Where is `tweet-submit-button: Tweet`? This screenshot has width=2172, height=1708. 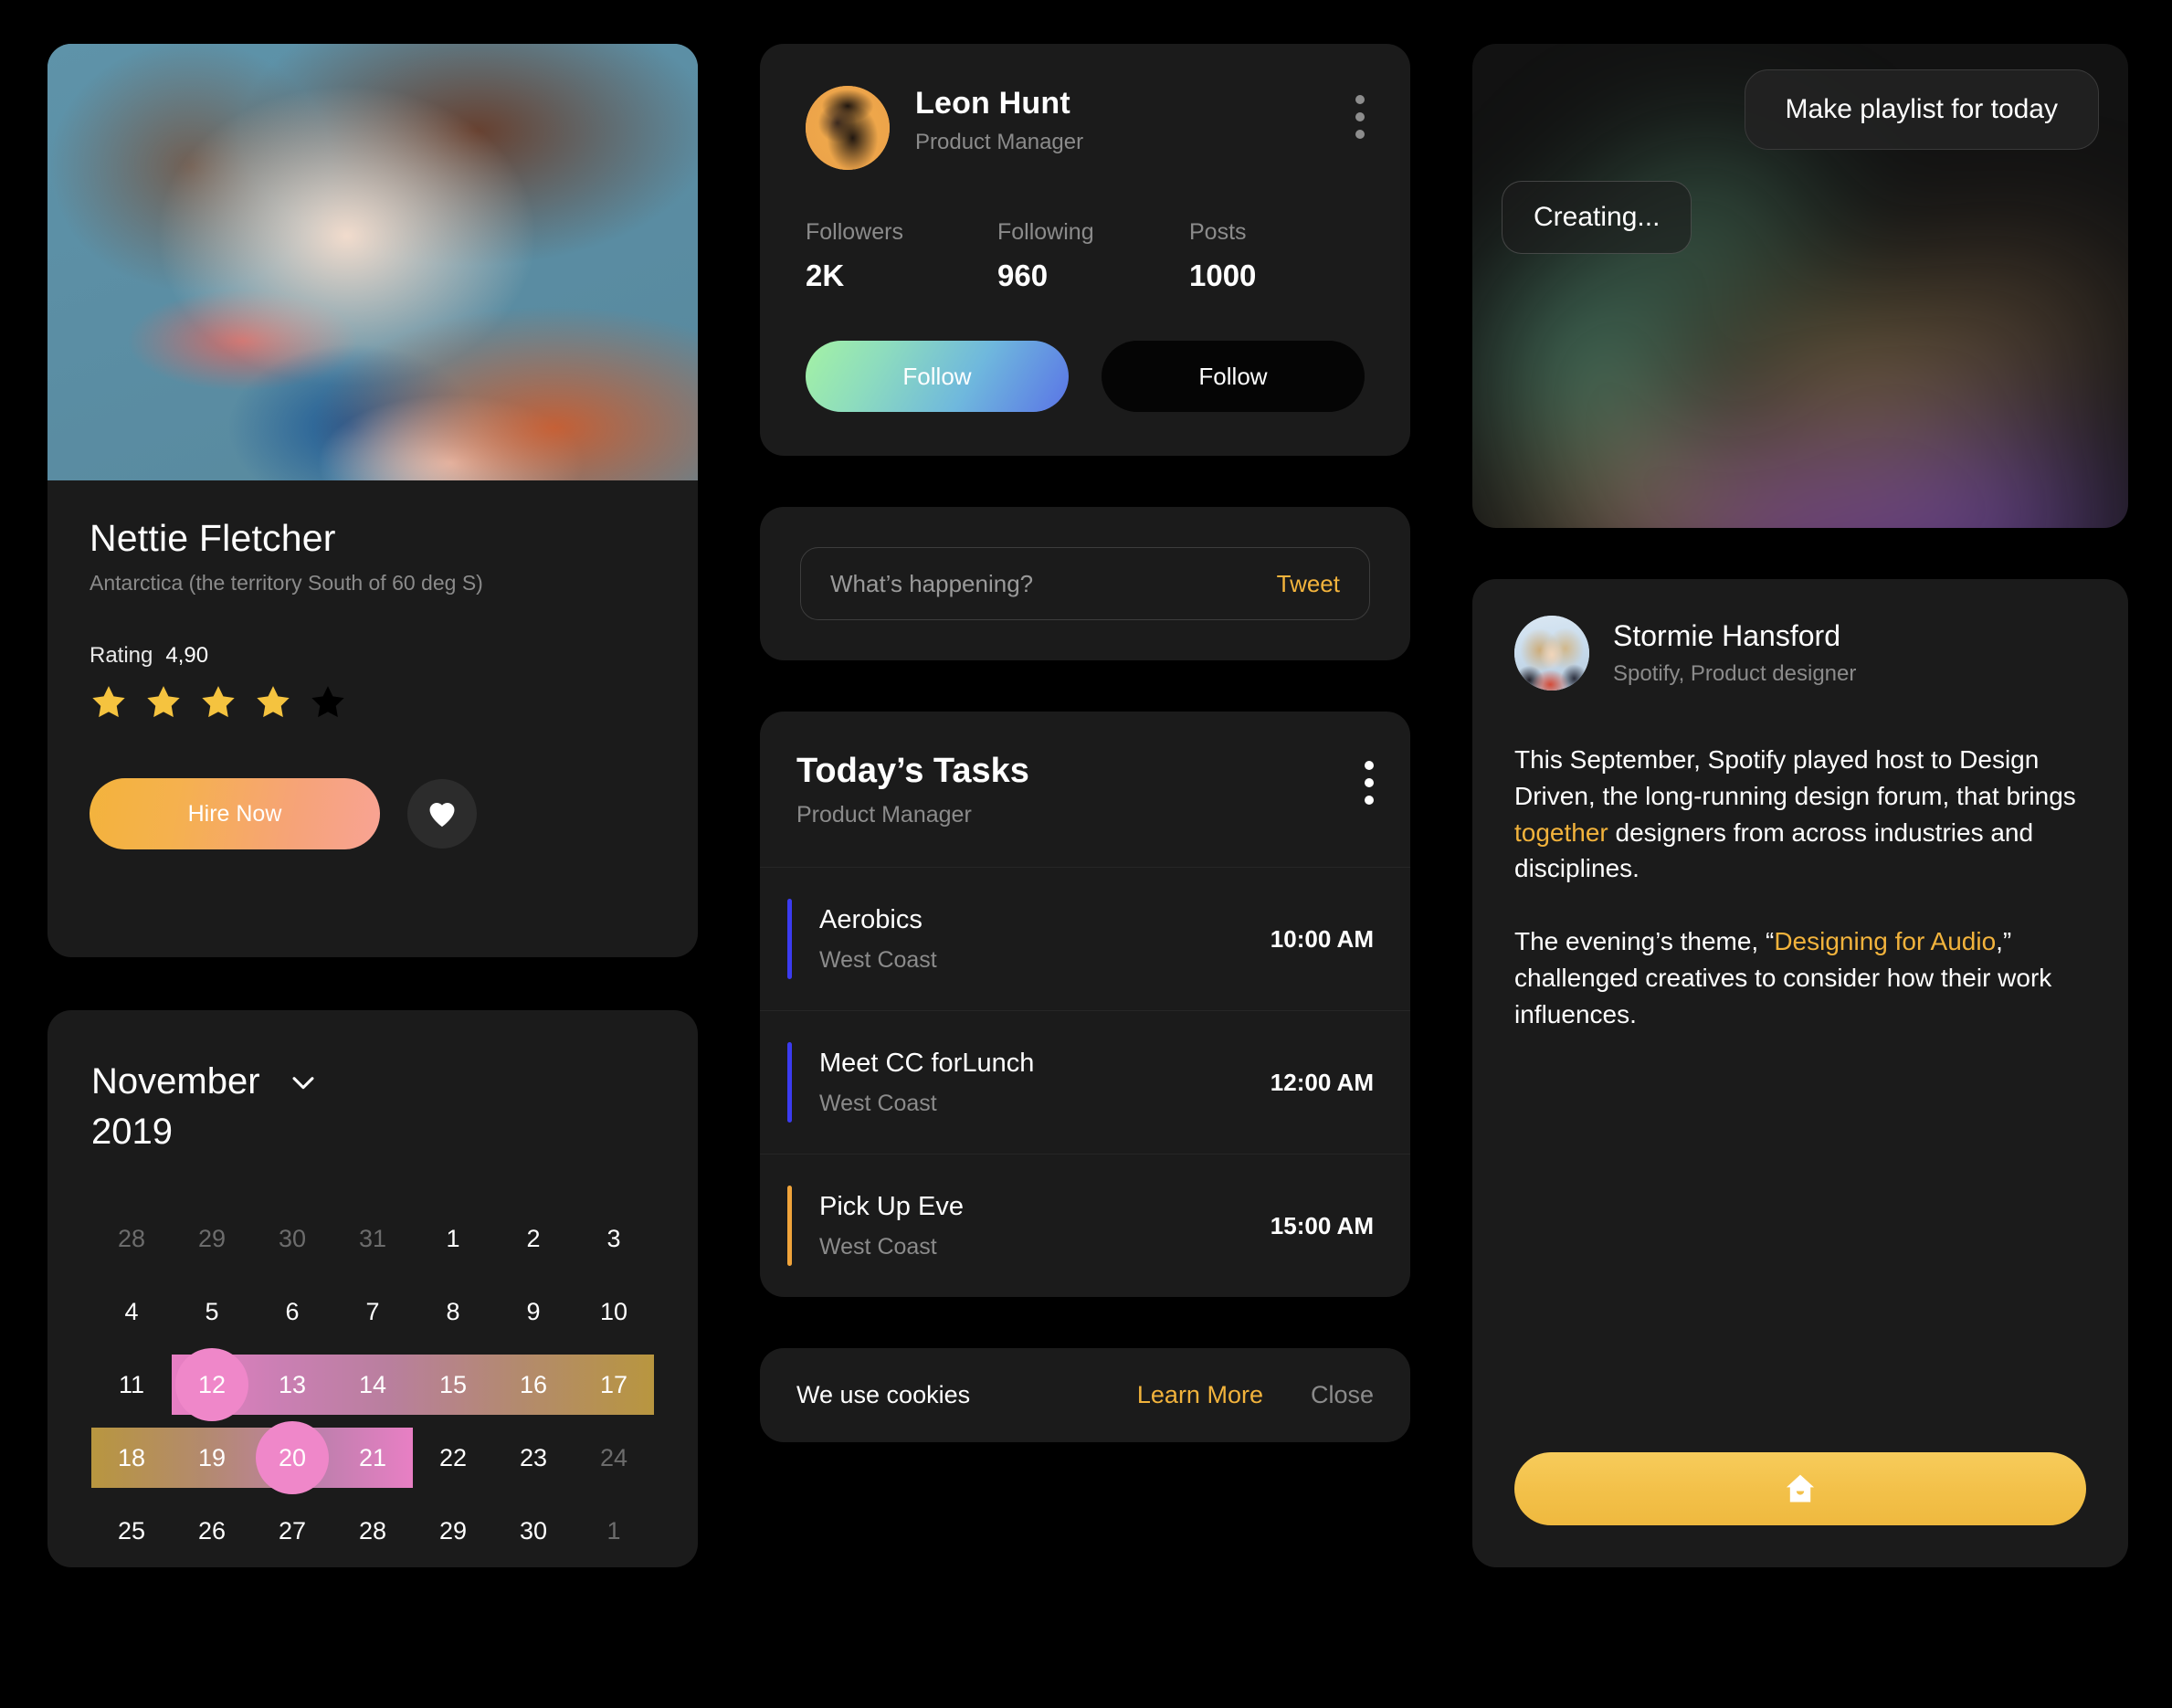
tweet-submit-button: Tweet is located at coordinates (1308, 584).